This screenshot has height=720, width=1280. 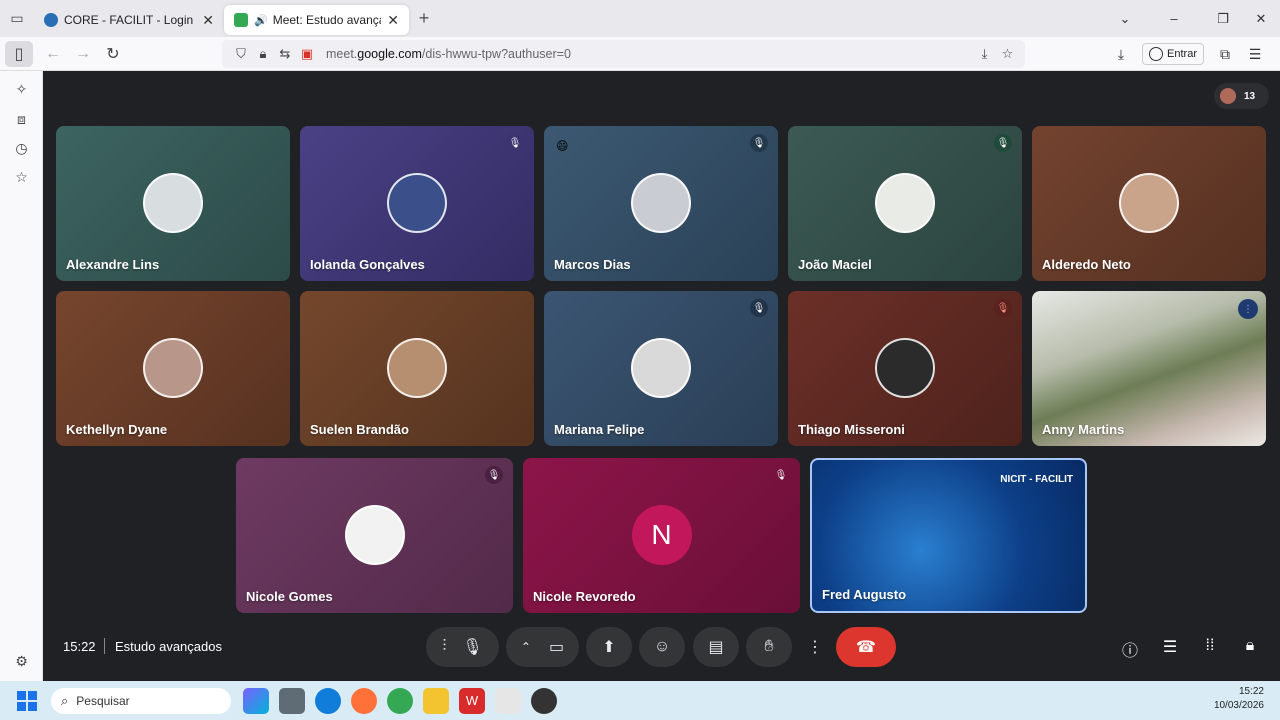 What do you see at coordinates (851, 429) in the screenshot?
I see `participant-name: Thiago Misseroni` at bounding box center [851, 429].